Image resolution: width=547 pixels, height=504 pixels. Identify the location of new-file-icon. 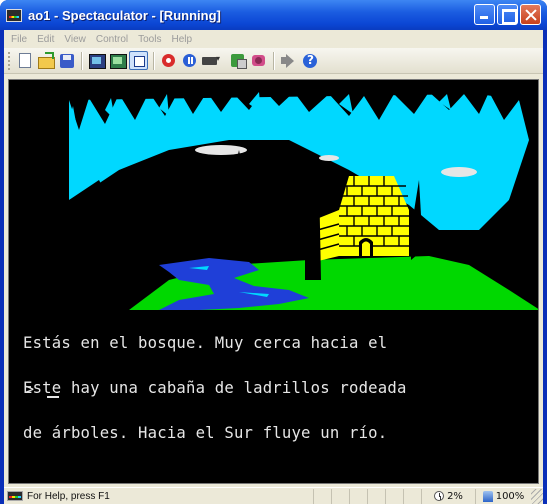
(25, 60).